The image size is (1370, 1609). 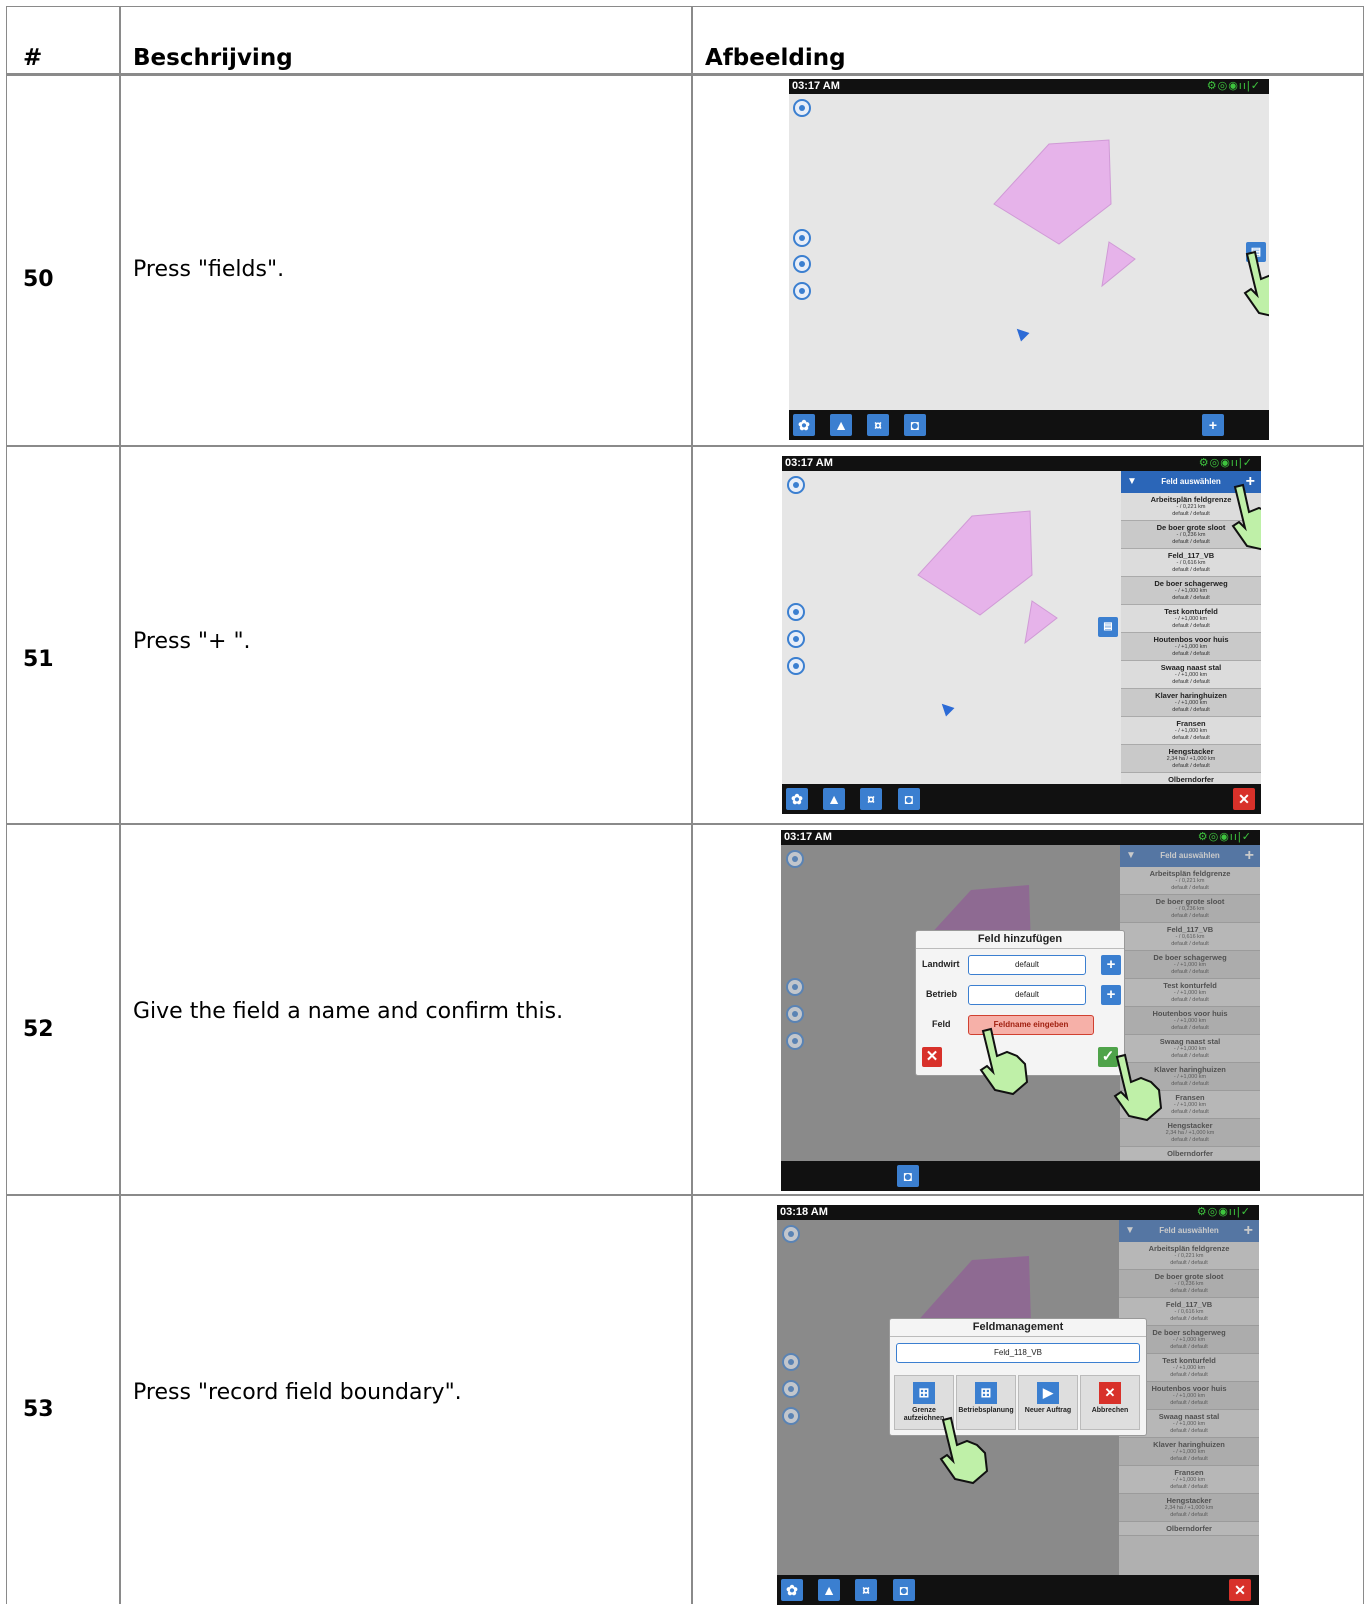 What do you see at coordinates (1027, 995) in the screenshot?
I see `betrieb-select: default` at bounding box center [1027, 995].